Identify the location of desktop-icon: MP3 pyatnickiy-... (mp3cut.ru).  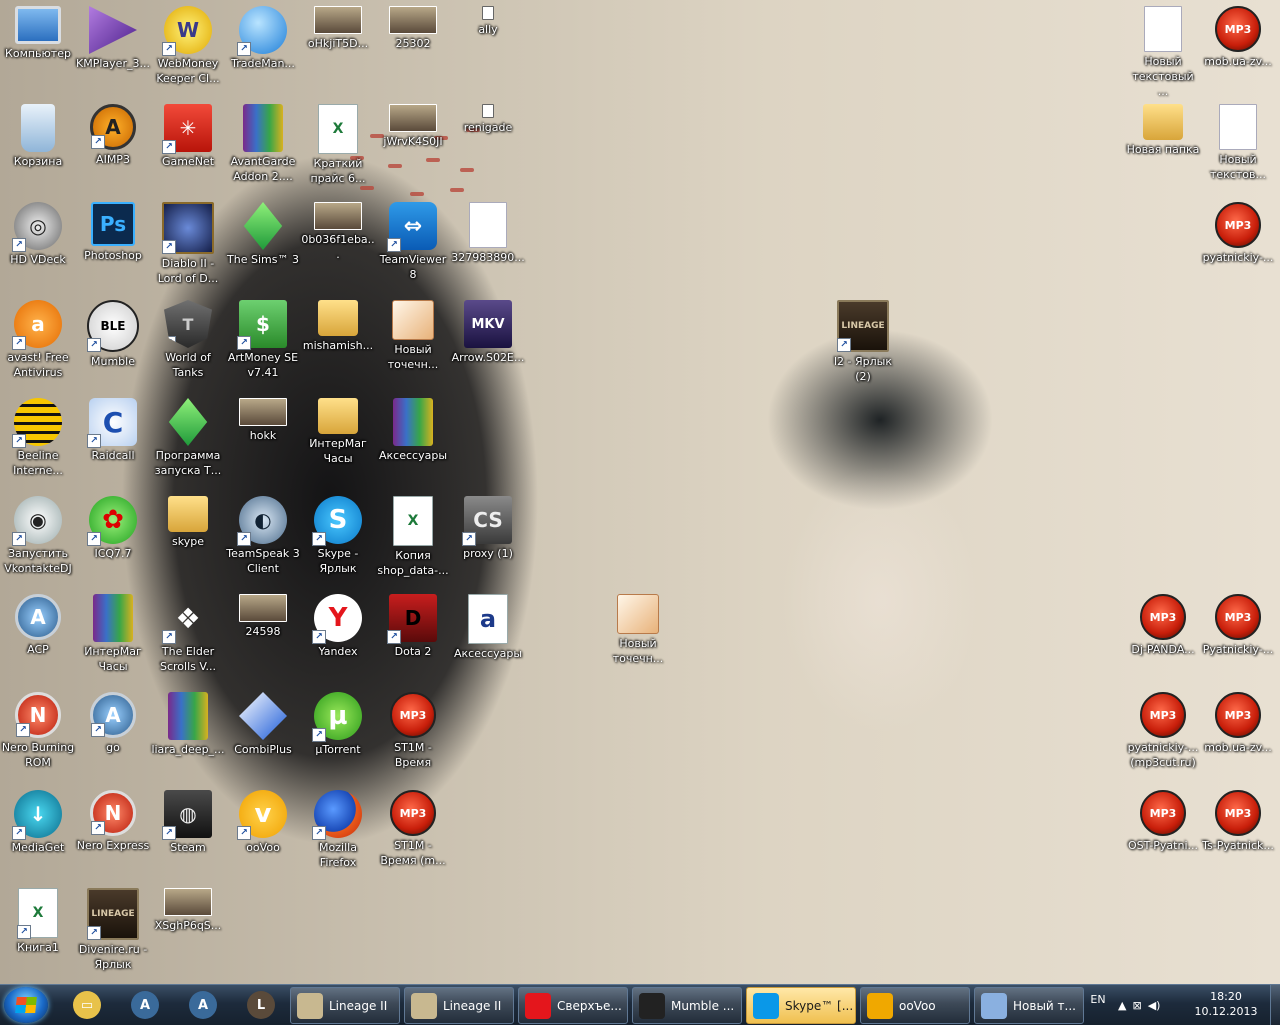
(1163, 731).